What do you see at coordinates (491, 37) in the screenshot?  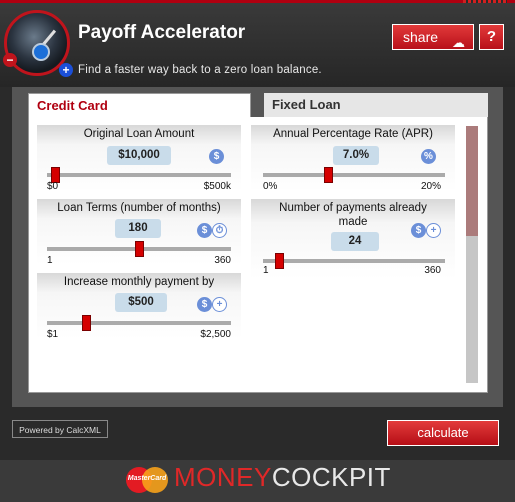 I see `help-button: ?` at bounding box center [491, 37].